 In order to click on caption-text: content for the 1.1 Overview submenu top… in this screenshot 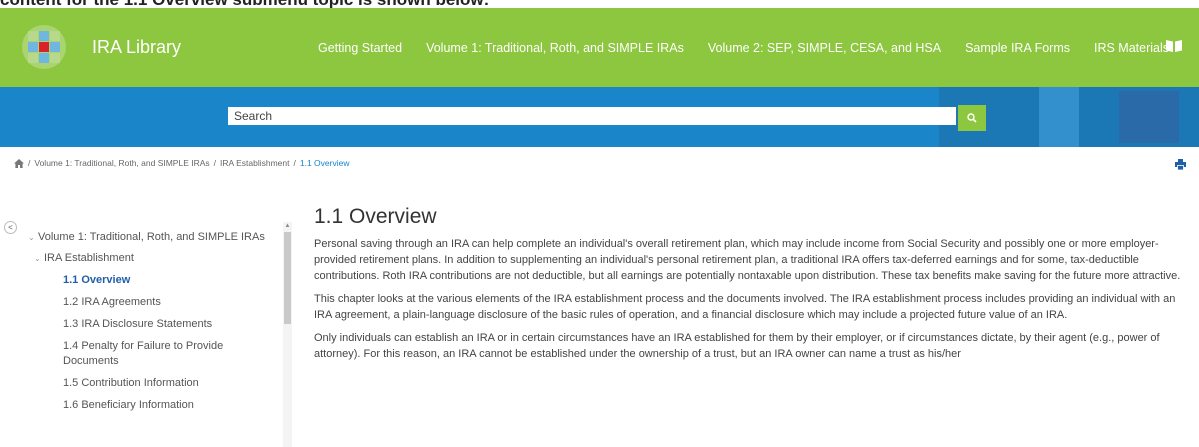, I will do `click(450, 4)`.